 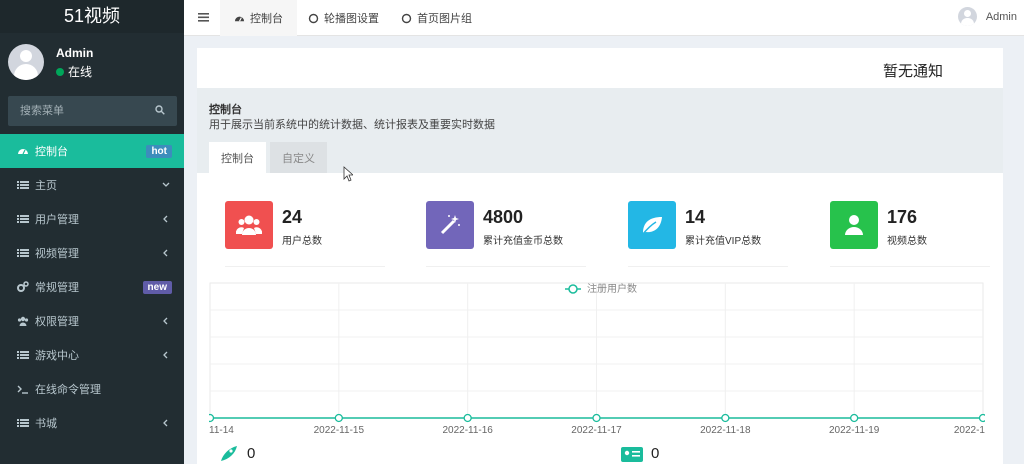 What do you see at coordinates (343, 18) in the screenshot?
I see `tab-carousel-settings: 轮播图设置` at bounding box center [343, 18].